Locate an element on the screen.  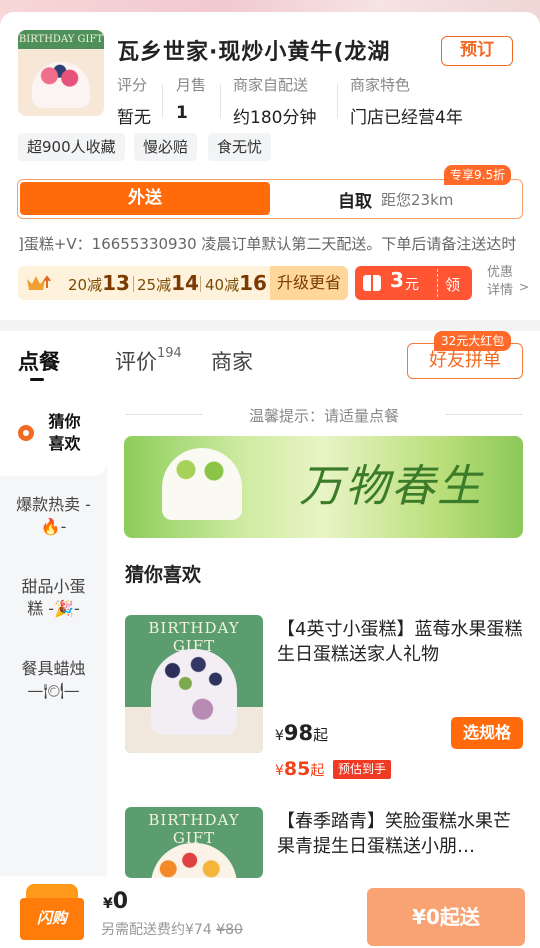
bag-label: 闪购 is located at coordinates (51, 918).